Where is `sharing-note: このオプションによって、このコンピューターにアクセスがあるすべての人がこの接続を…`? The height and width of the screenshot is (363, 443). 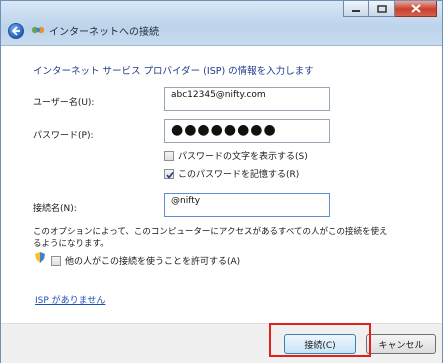 sharing-note: このオプションによって、このコンピューターにアクセスがあるすべての人がこの接続を… is located at coordinates (210, 238).